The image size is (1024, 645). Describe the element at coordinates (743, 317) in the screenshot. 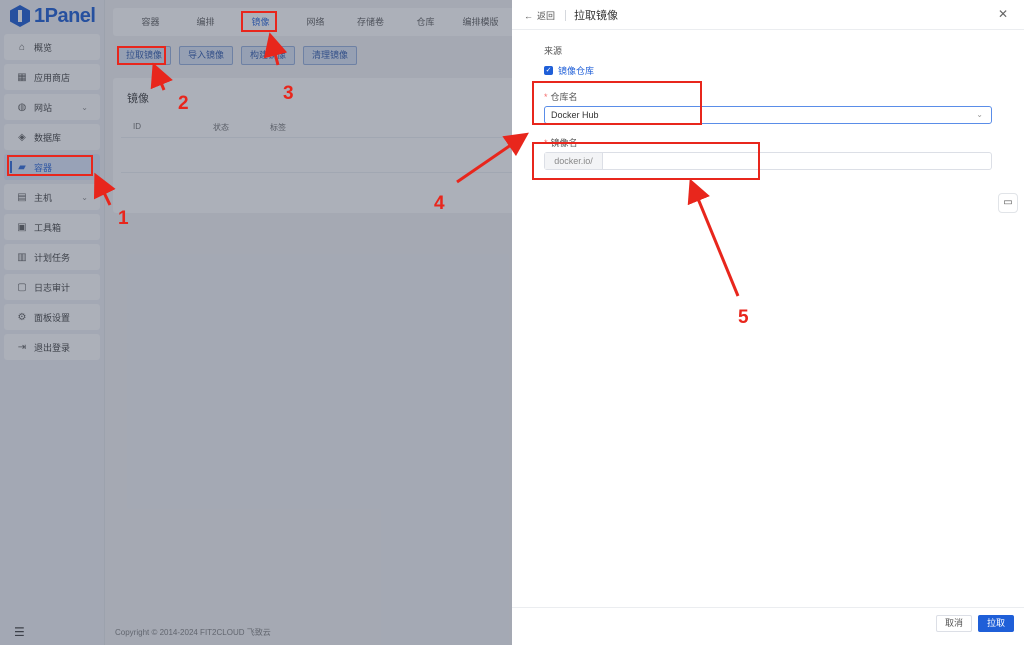

I see `annotation-number-5: 5` at that location.